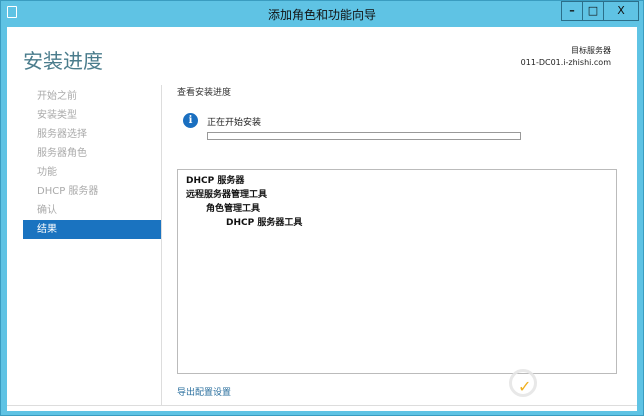  What do you see at coordinates (227, 195) in the screenshot?
I see `list-item: 远程服务器管理工具` at bounding box center [227, 195].